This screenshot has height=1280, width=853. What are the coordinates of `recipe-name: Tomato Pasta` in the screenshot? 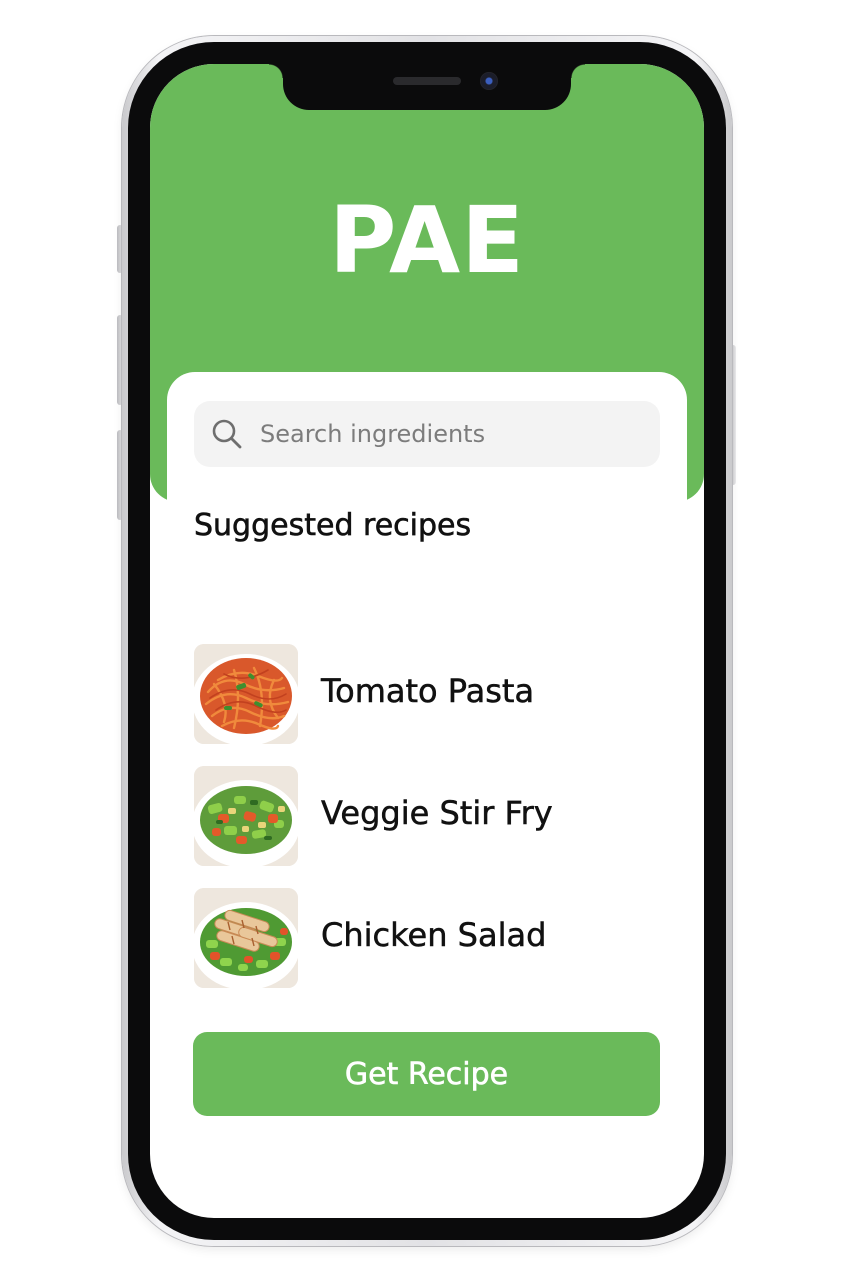 It's located at (428, 691).